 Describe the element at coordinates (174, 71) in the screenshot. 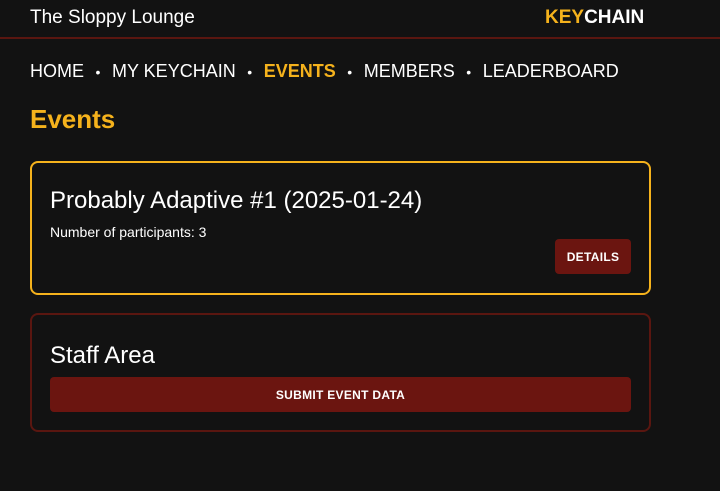

I see `nav-item-my-keychain: MY KEYCHAIN` at that location.